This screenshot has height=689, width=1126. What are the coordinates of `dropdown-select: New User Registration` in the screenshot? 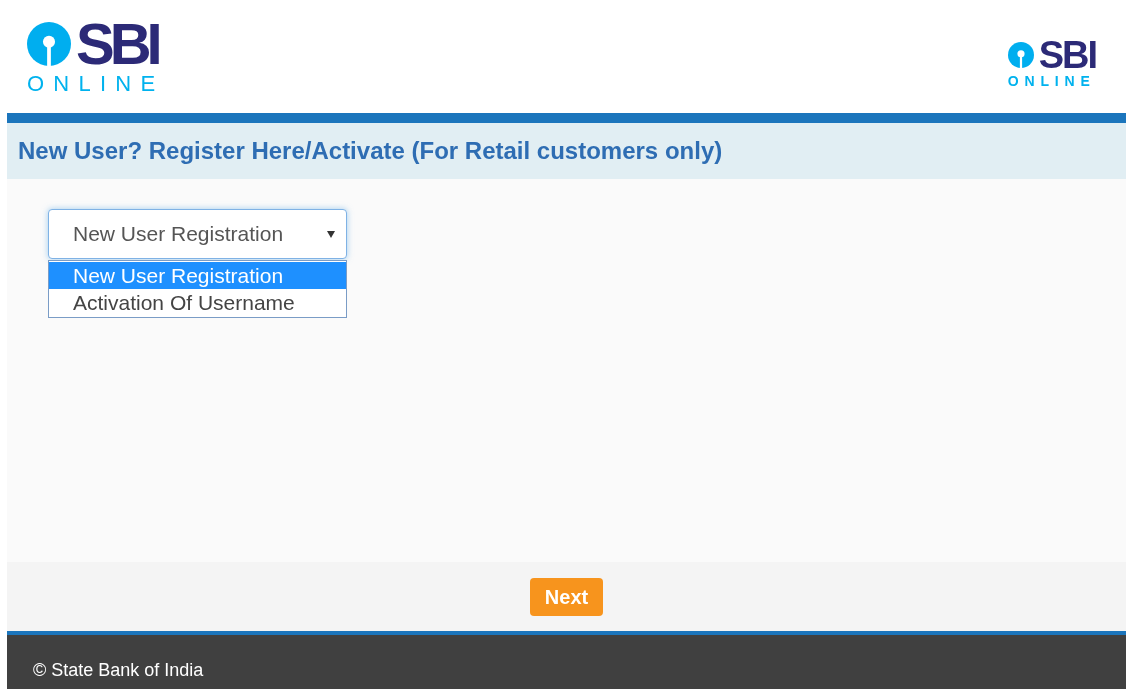 It's located at (197, 234).